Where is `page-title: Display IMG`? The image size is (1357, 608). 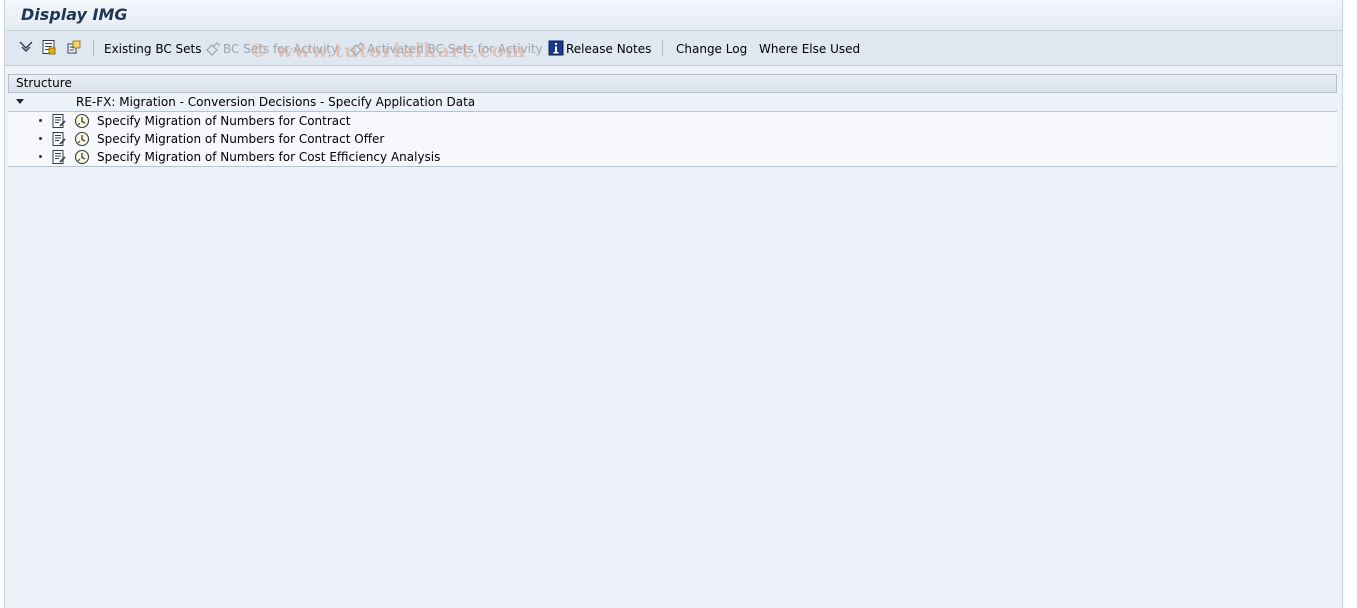 page-title: Display IMG is located at coordinates (74, 14).